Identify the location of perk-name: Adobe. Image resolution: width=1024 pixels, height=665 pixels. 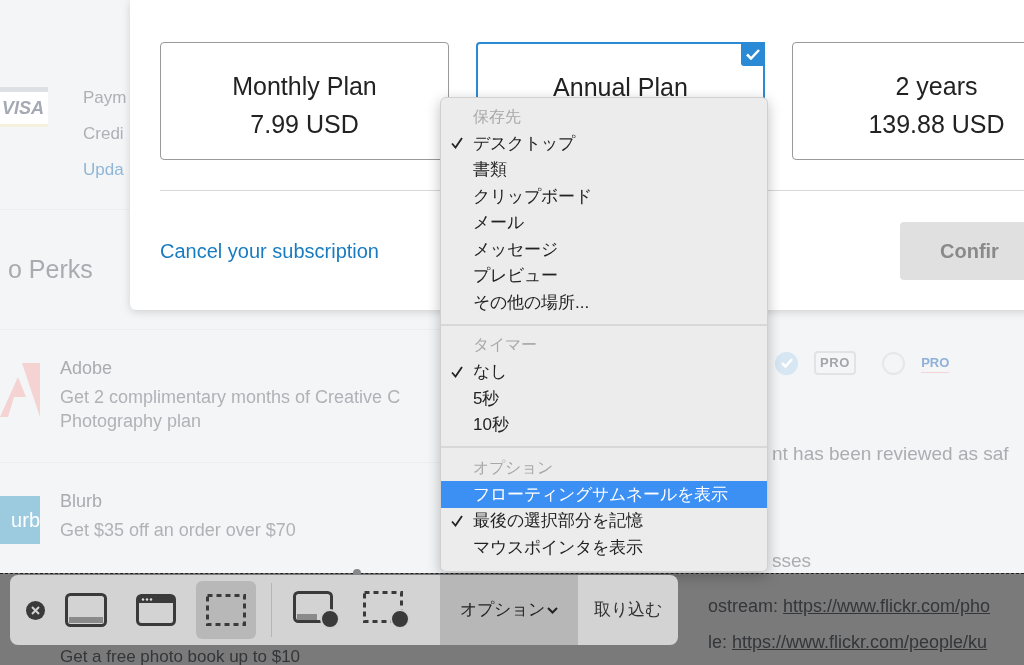
(87, 368).